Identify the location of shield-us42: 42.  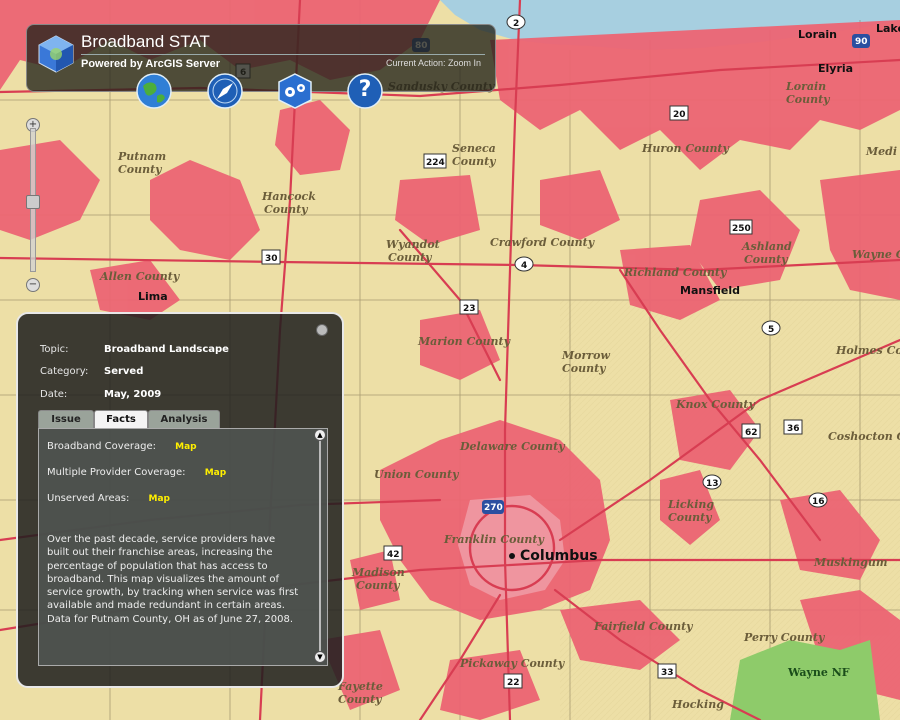
(393, 553).